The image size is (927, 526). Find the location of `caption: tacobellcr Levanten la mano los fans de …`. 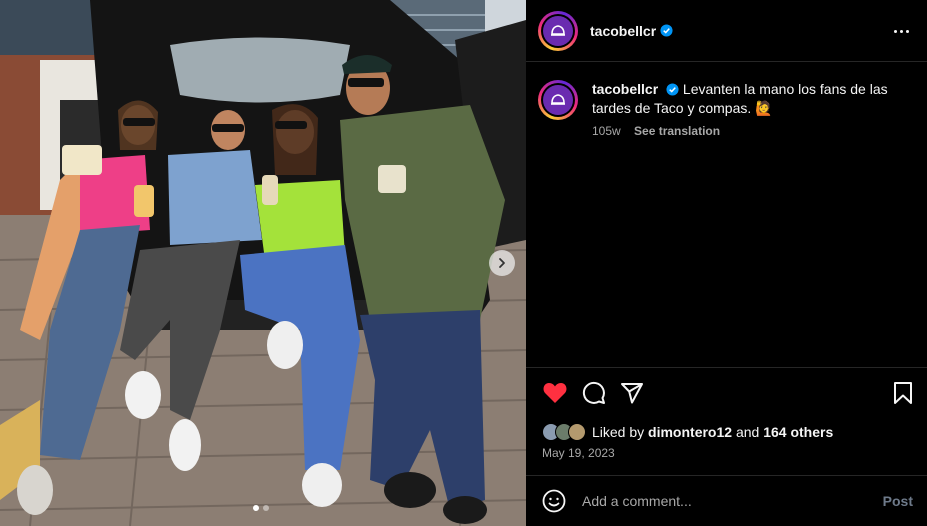

caption: tacobellcr Levanten la mano los fans de … is located at coordinates (728, 109).